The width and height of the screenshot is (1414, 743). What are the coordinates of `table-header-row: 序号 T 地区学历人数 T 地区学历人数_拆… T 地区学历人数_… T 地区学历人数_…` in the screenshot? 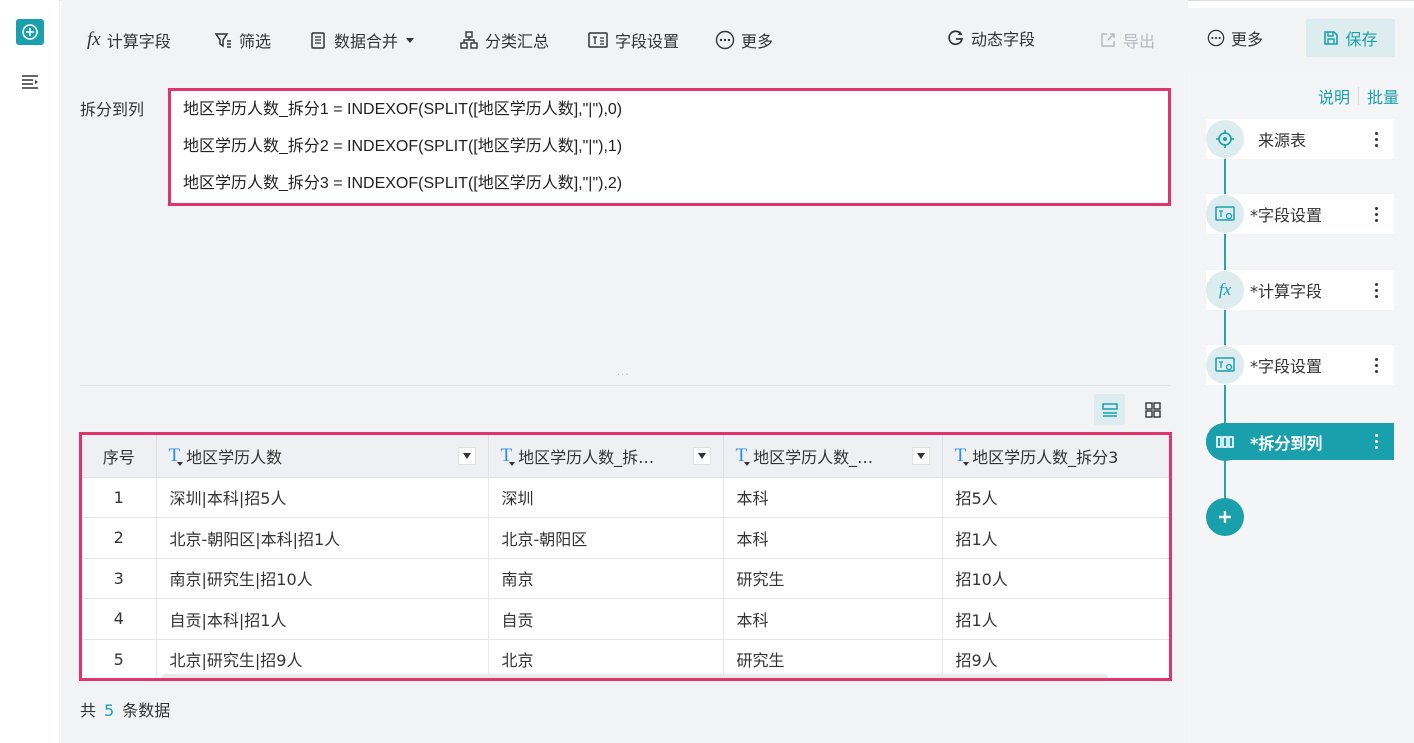 It's located at (625, 456).